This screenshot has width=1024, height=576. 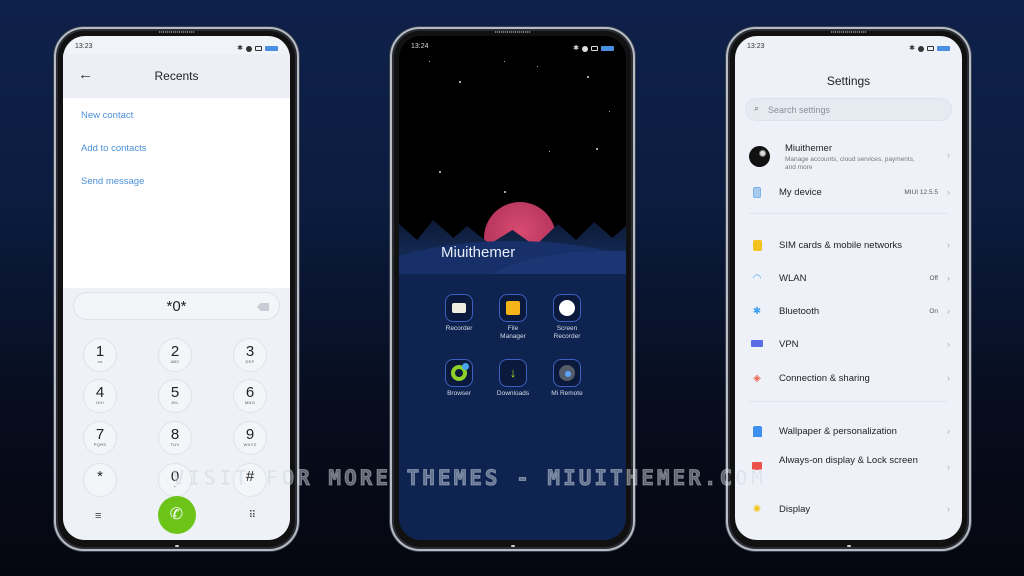 I want to click on key-3: 3 DEF, so click(x=250, y=355).